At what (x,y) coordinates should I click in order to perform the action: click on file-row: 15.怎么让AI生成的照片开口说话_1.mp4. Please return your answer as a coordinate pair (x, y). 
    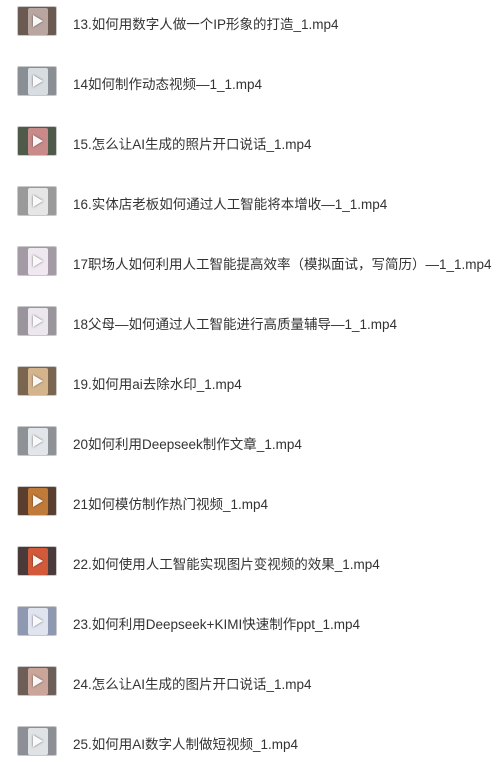
    Looking at the image, I should click on (250, 142).